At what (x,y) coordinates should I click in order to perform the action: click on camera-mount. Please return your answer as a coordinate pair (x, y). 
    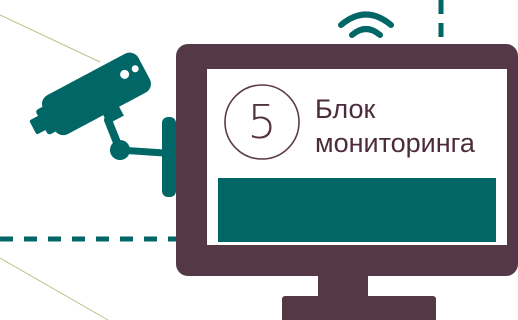
    Looking at the image, I should click on (140, 156).